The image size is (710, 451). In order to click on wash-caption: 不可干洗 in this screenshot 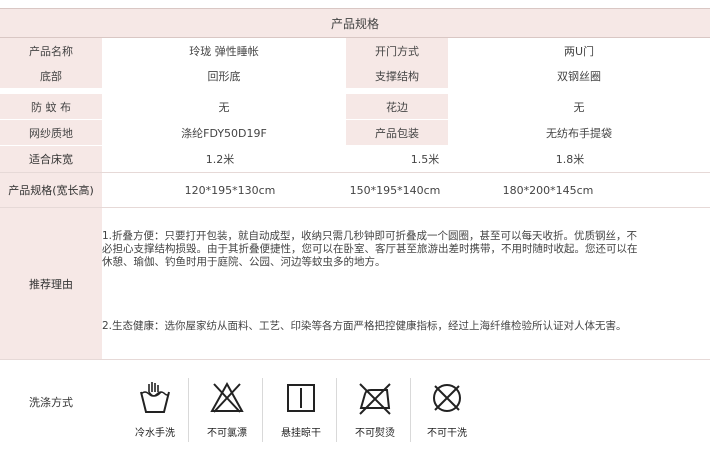, I will do `click(447, 433)`.